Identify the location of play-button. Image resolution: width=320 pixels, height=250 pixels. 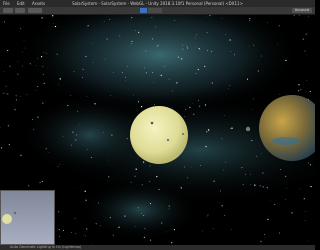
(143, 15).